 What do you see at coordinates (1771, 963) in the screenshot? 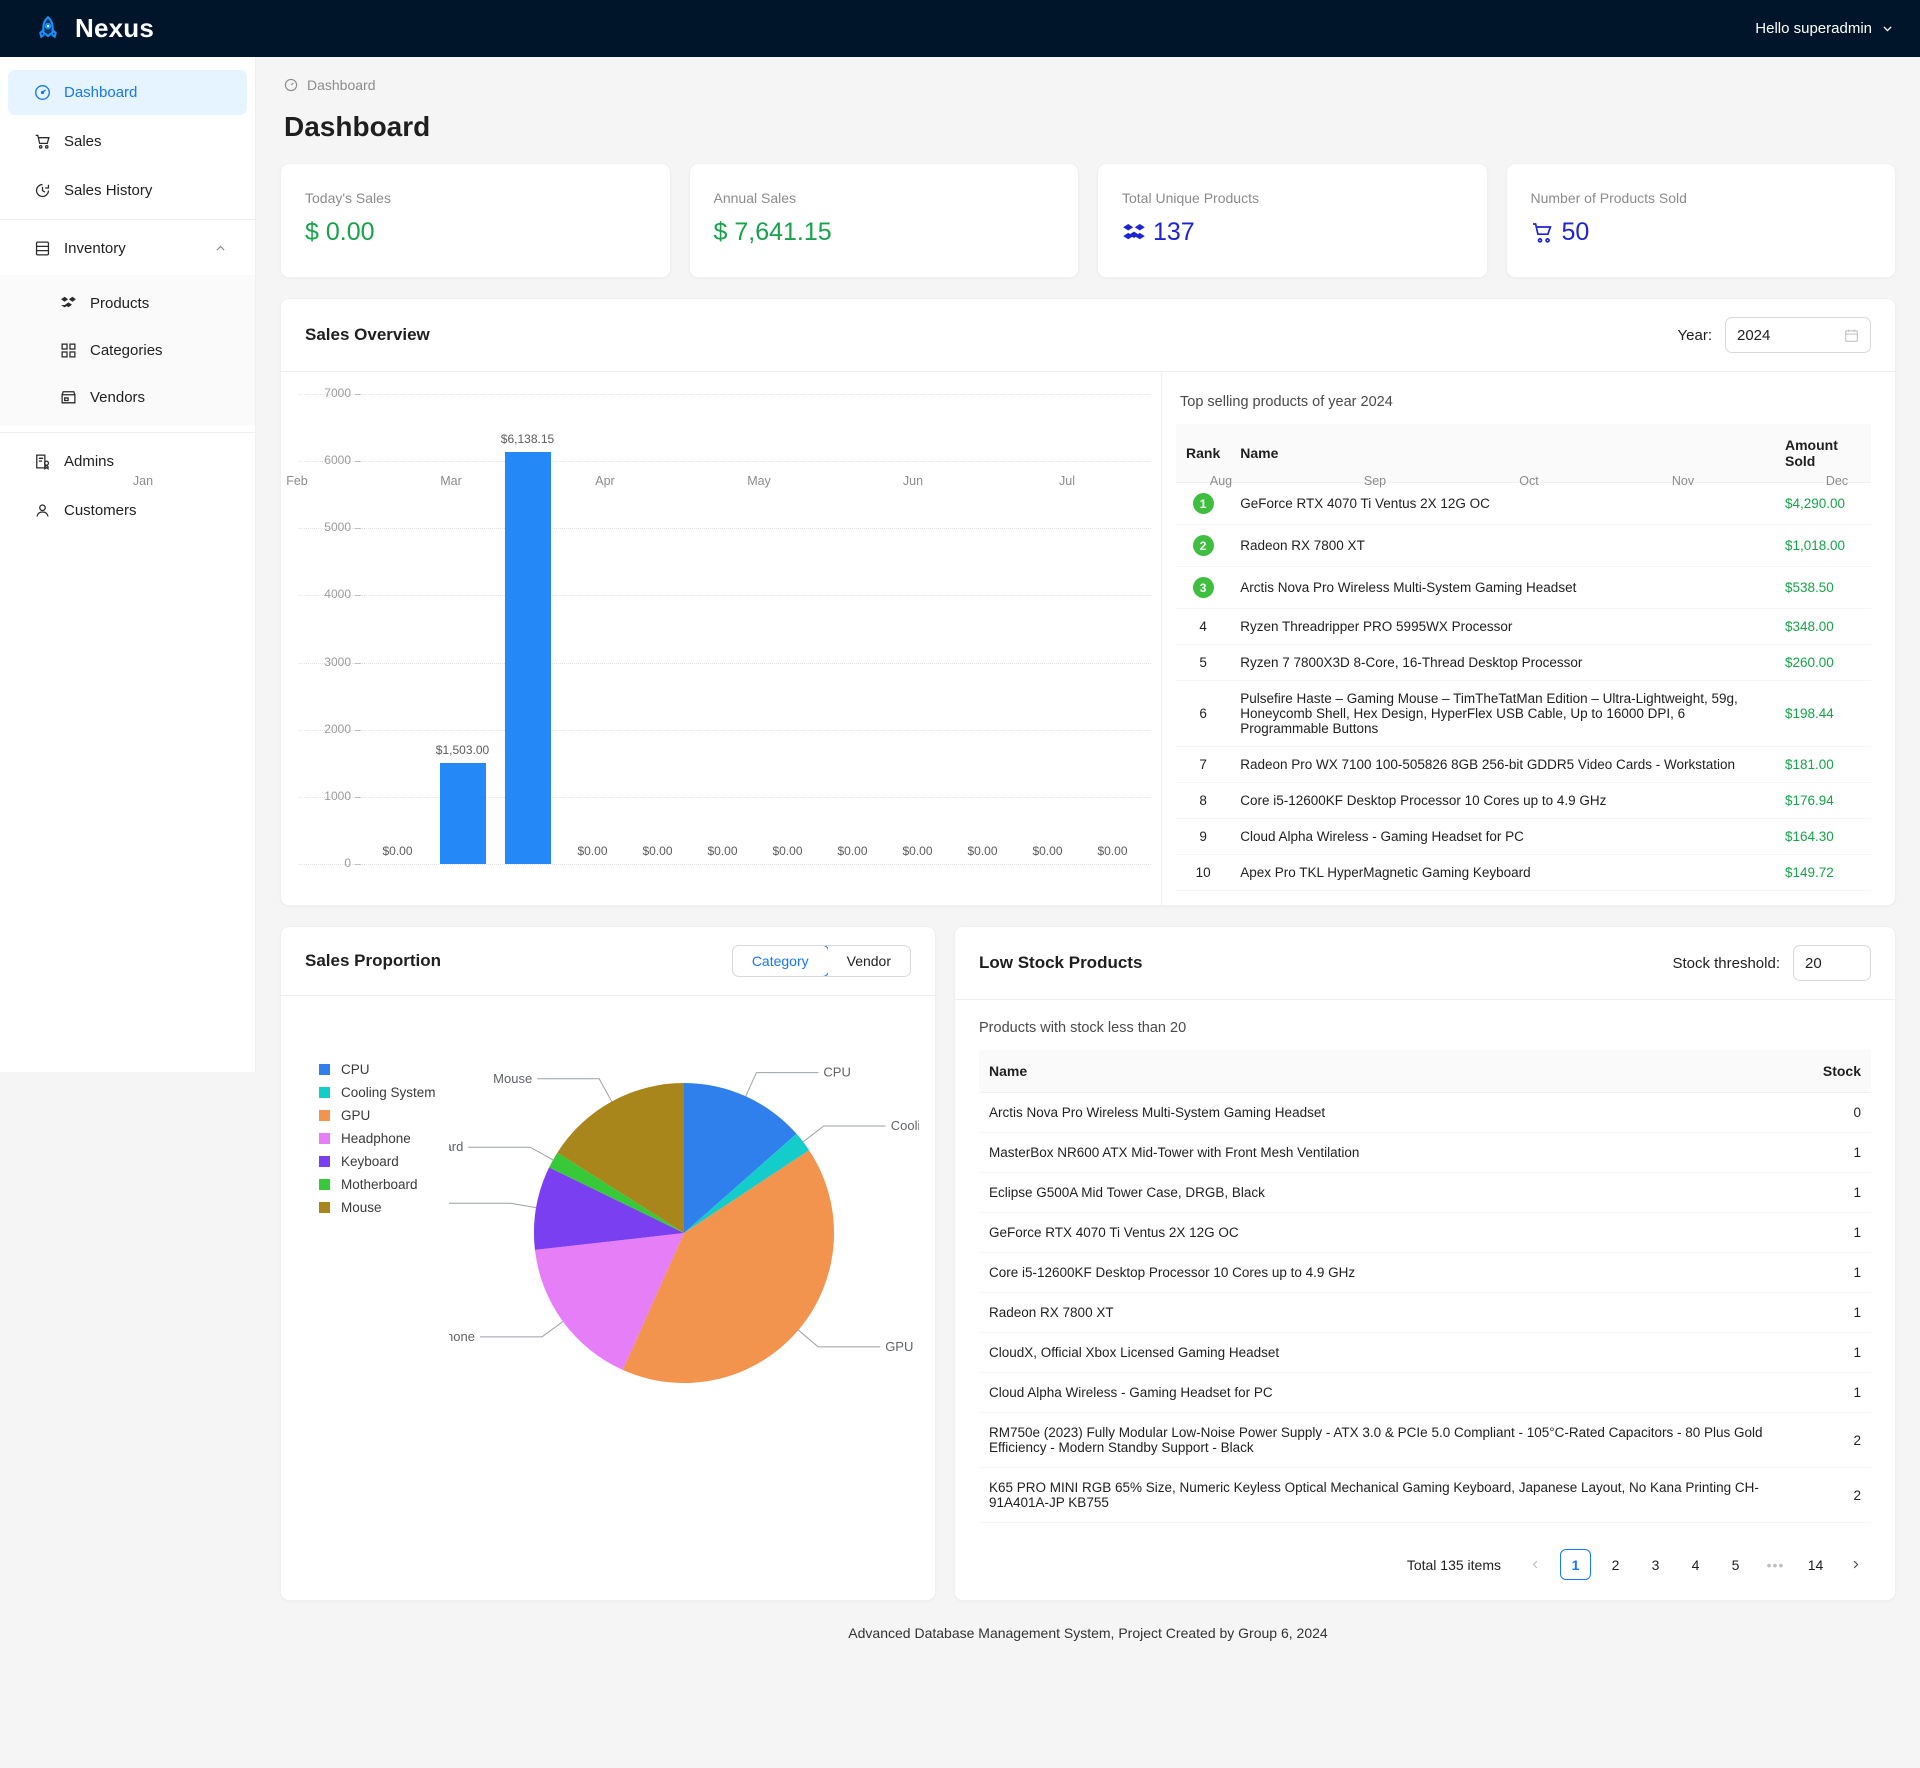
I see `threshold-filter: Stock threshold: 20` at bounding box center [1771, 963].